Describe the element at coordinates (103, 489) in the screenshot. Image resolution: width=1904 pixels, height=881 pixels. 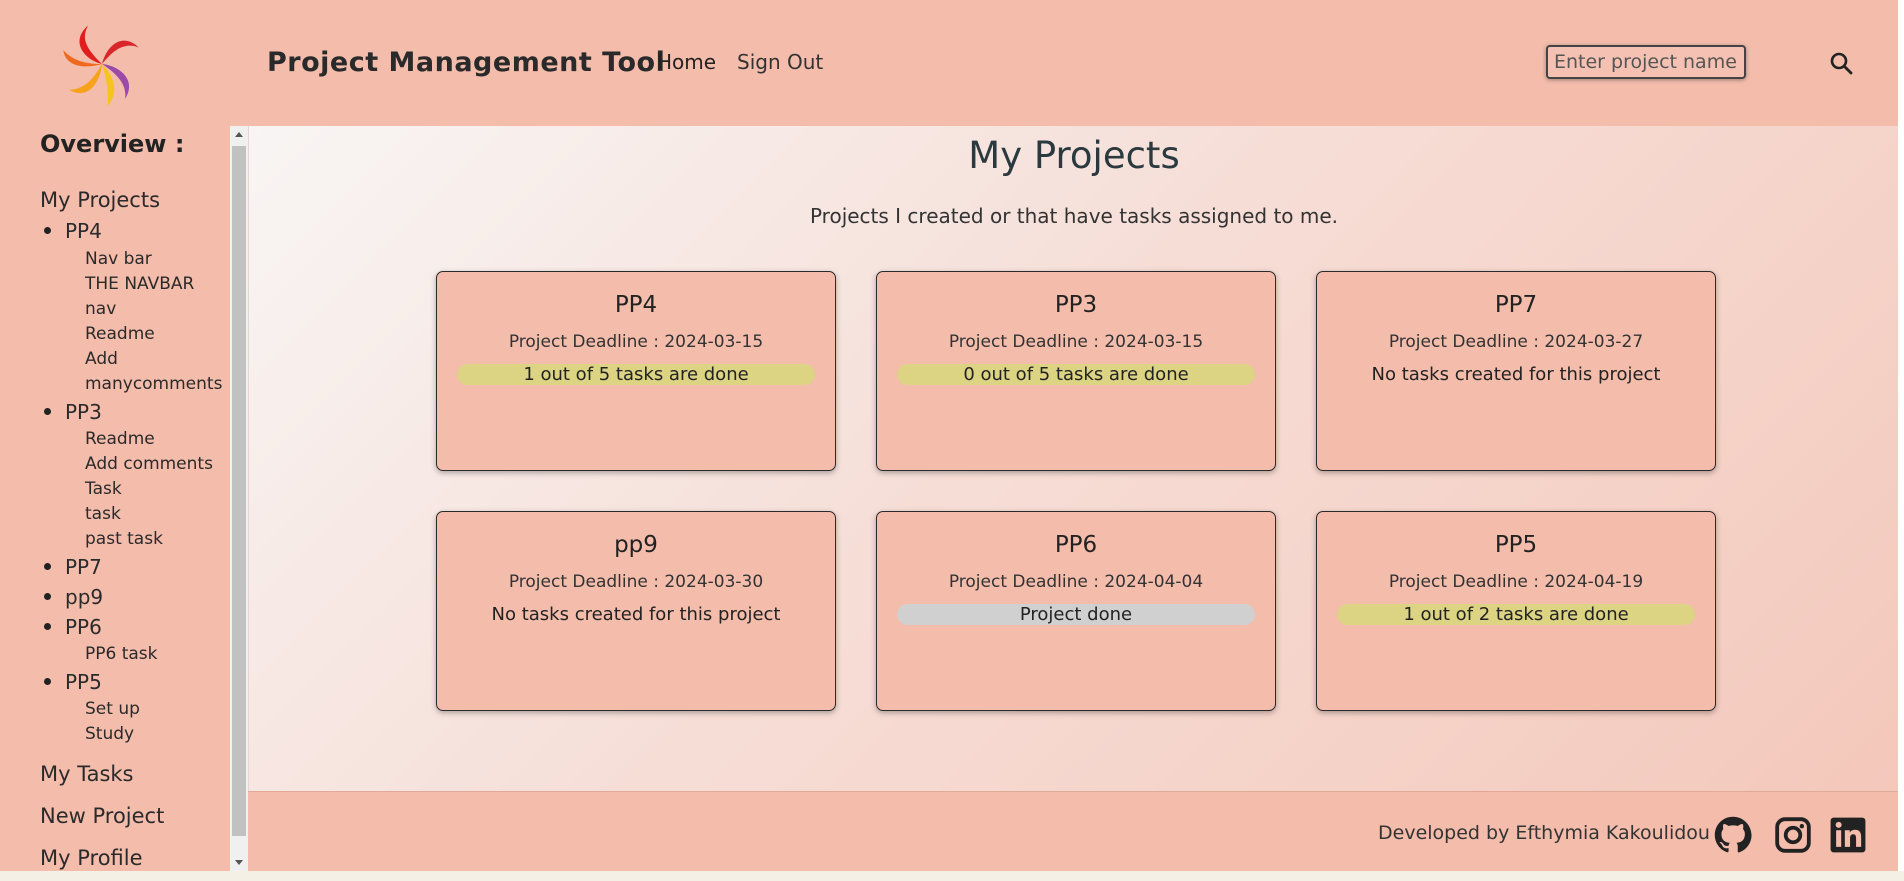
I see `sidebar-task: Task` at that location.